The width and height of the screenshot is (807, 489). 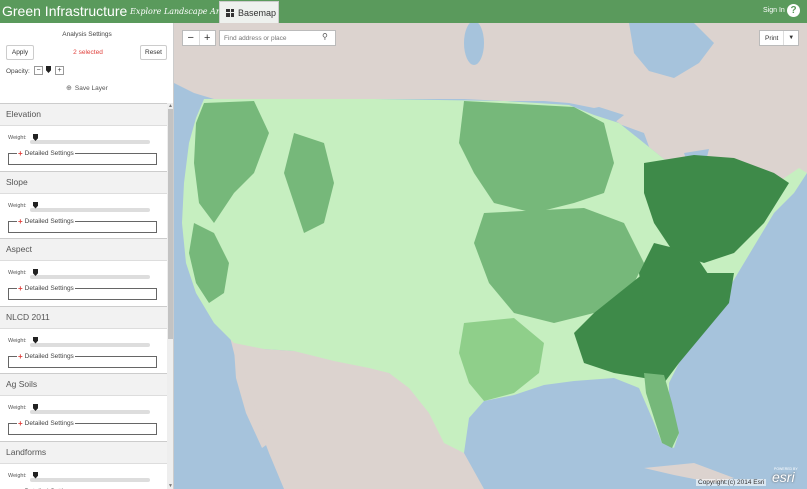 What do you see at coordinates (87, 34) in the screenshot?
I see `settings-title: Analysis Settings` at bounding box center [87, 34].